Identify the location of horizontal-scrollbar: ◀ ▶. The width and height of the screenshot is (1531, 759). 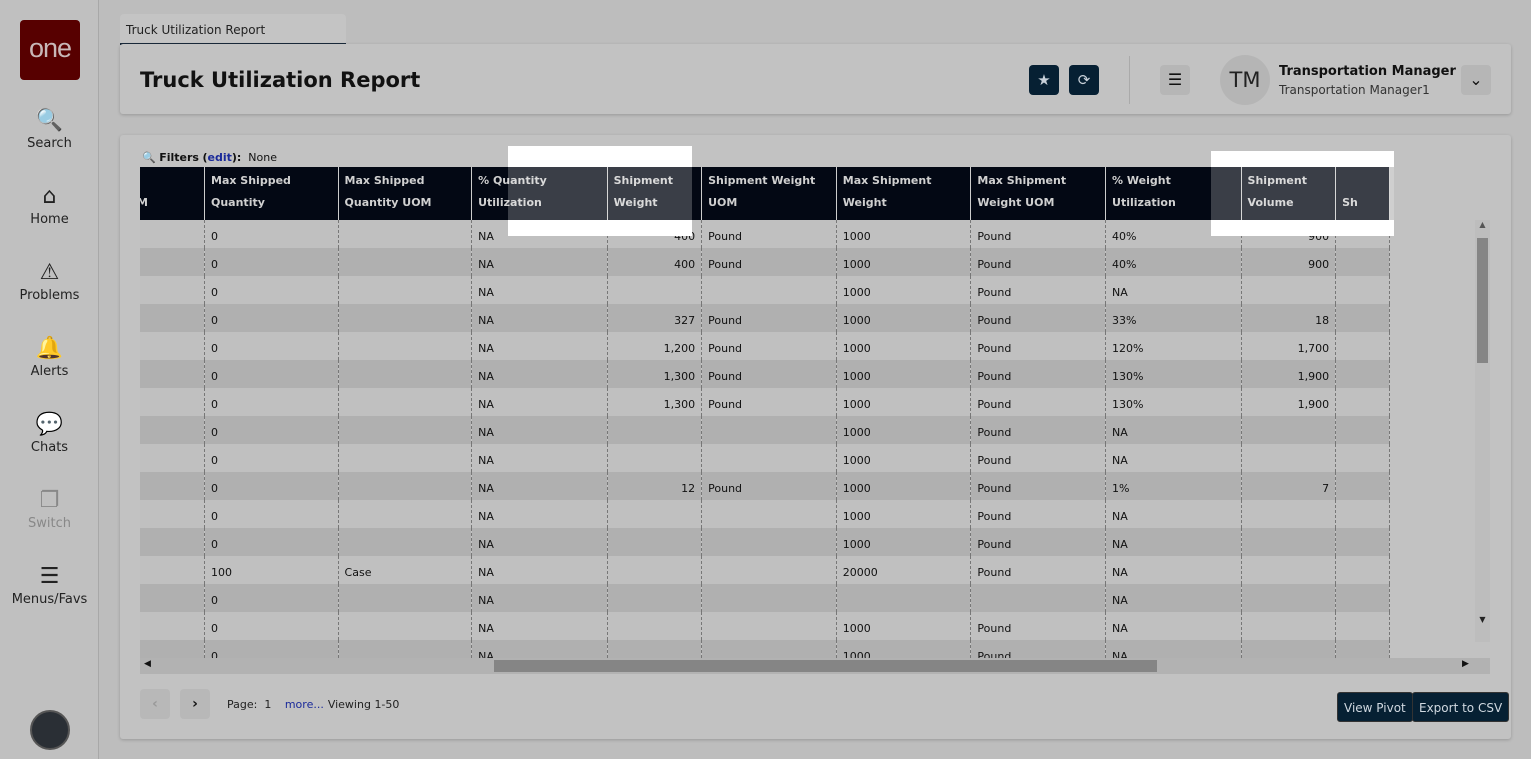
(815, 666).